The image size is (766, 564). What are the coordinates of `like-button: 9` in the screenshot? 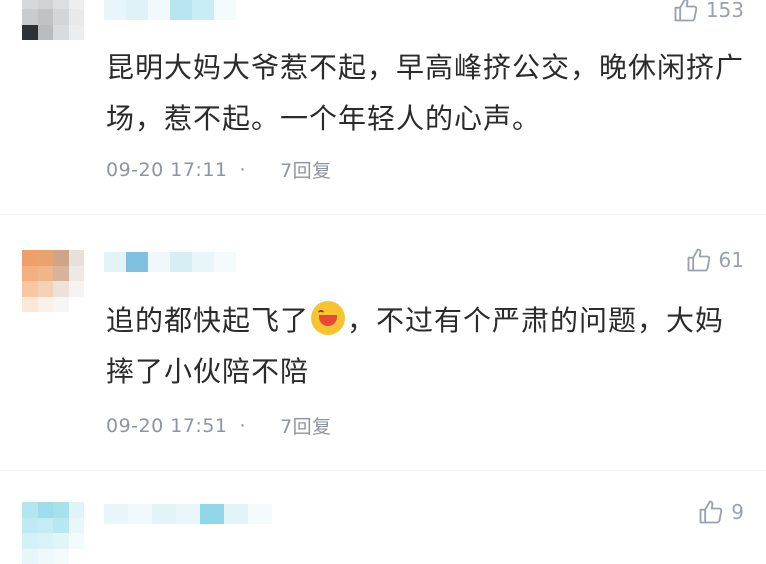 It's located at (720, 512).